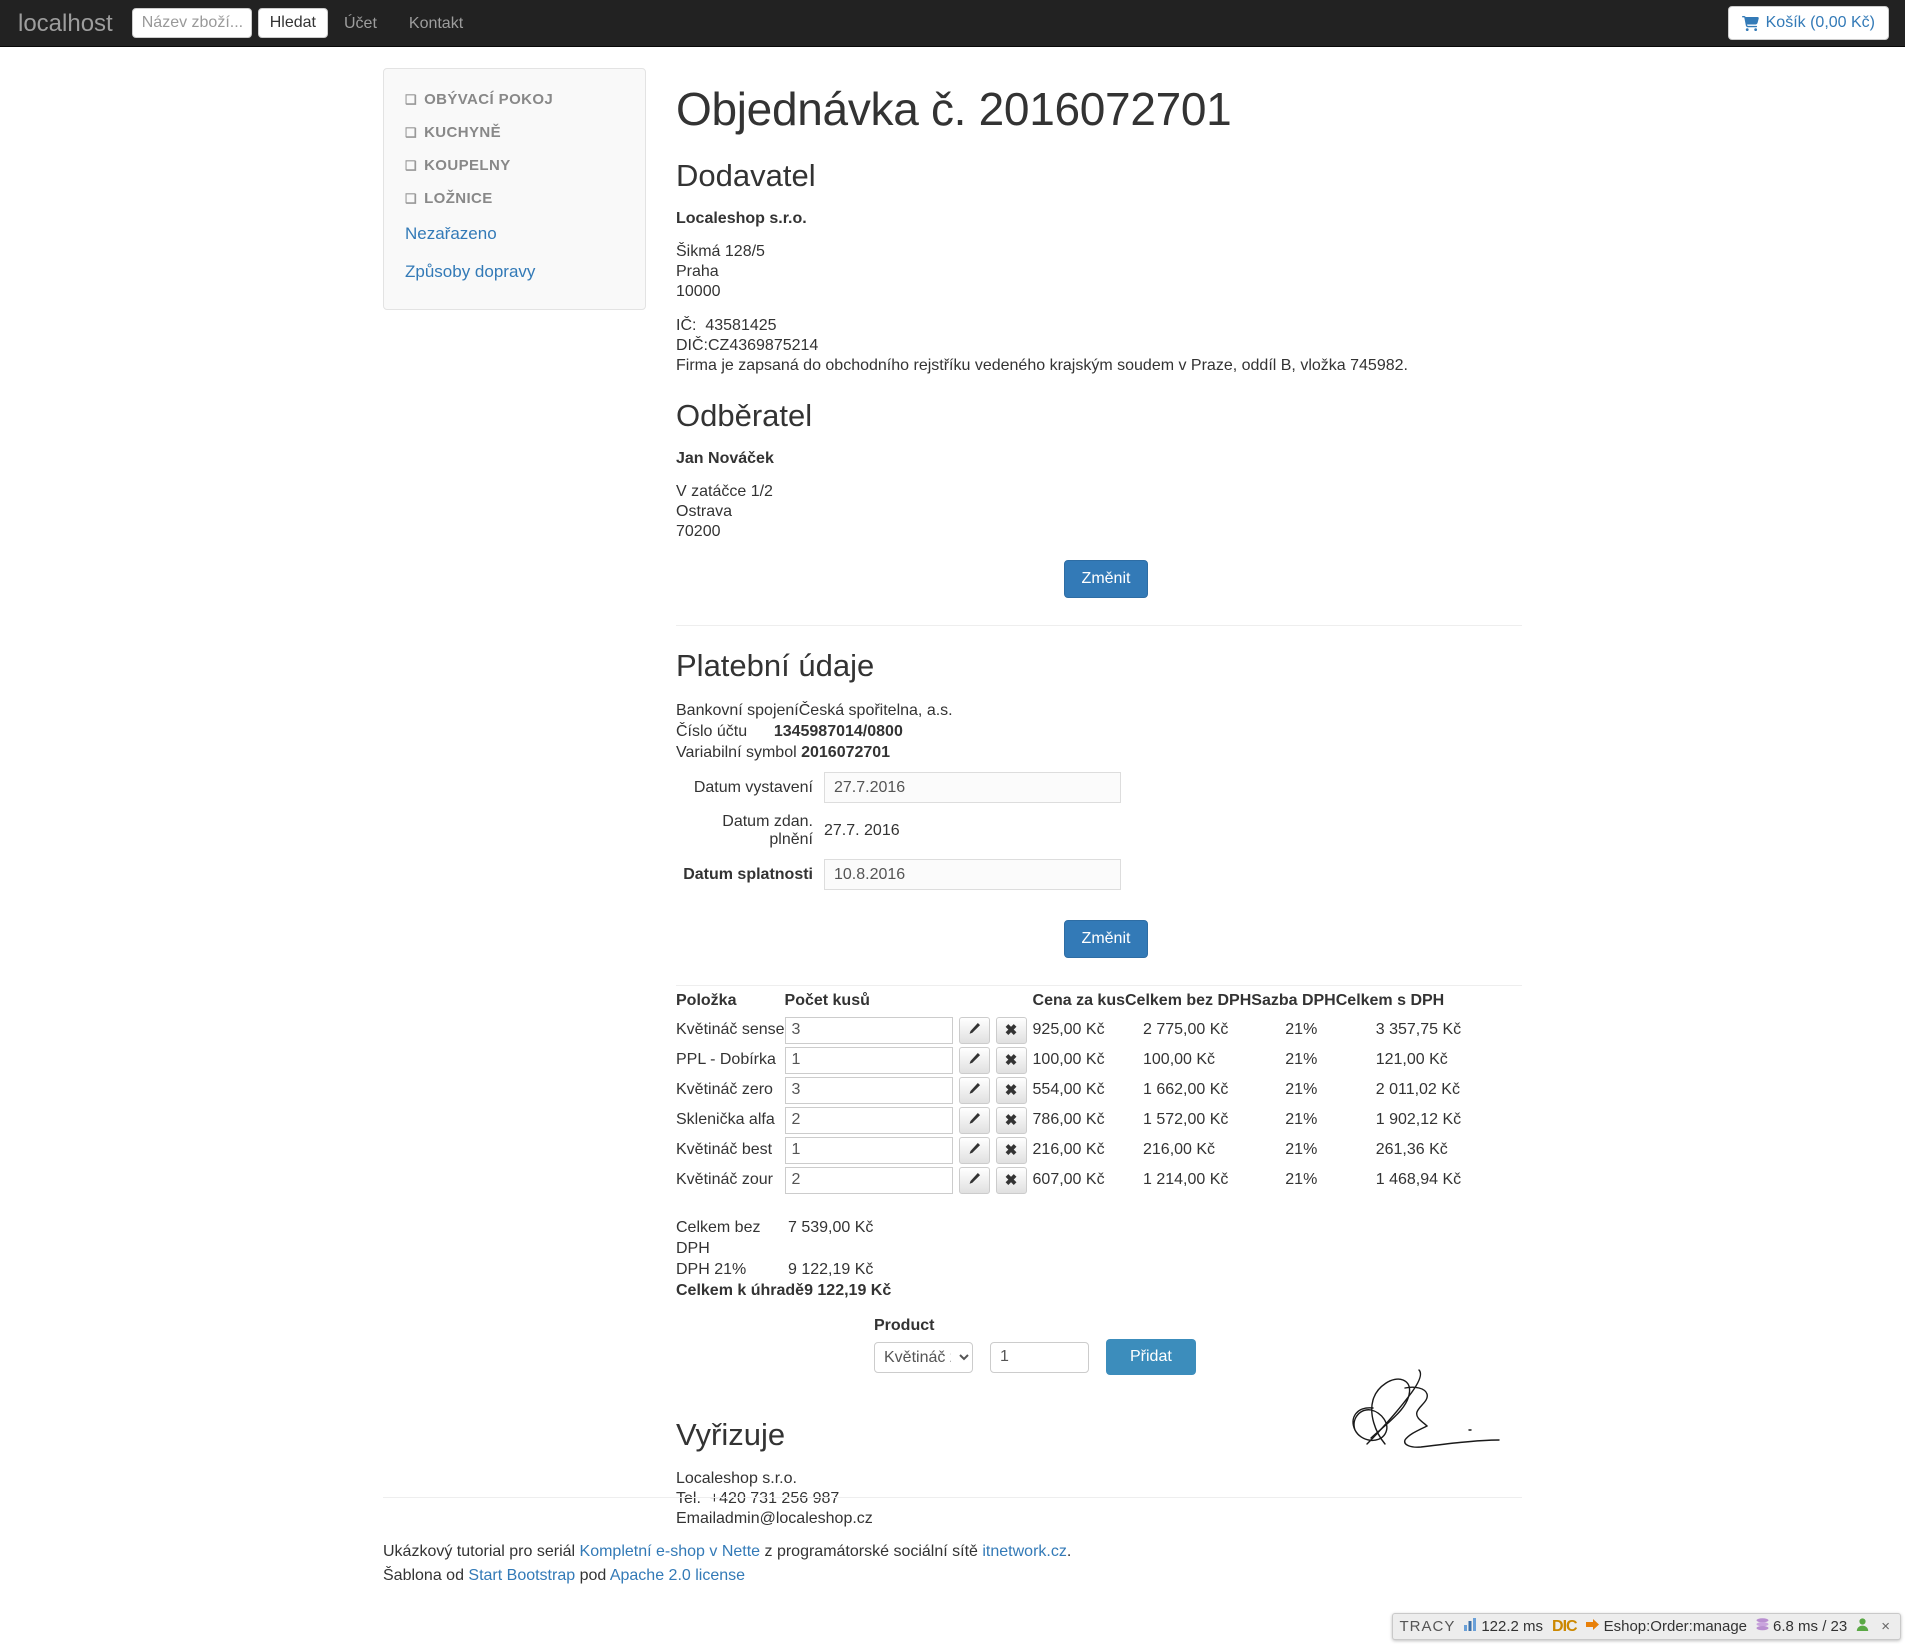 This screenshot has width=1905, height=1644. Describe the element at coordinates (740, 1290) in the screenshot. I see `grand-total-label: Celkem k úhradě` at that location.